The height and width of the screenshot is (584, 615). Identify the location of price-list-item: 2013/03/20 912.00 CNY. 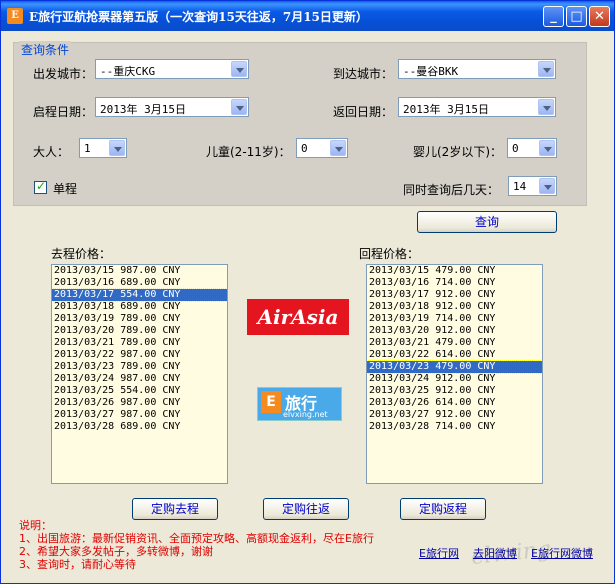
(454, 331).